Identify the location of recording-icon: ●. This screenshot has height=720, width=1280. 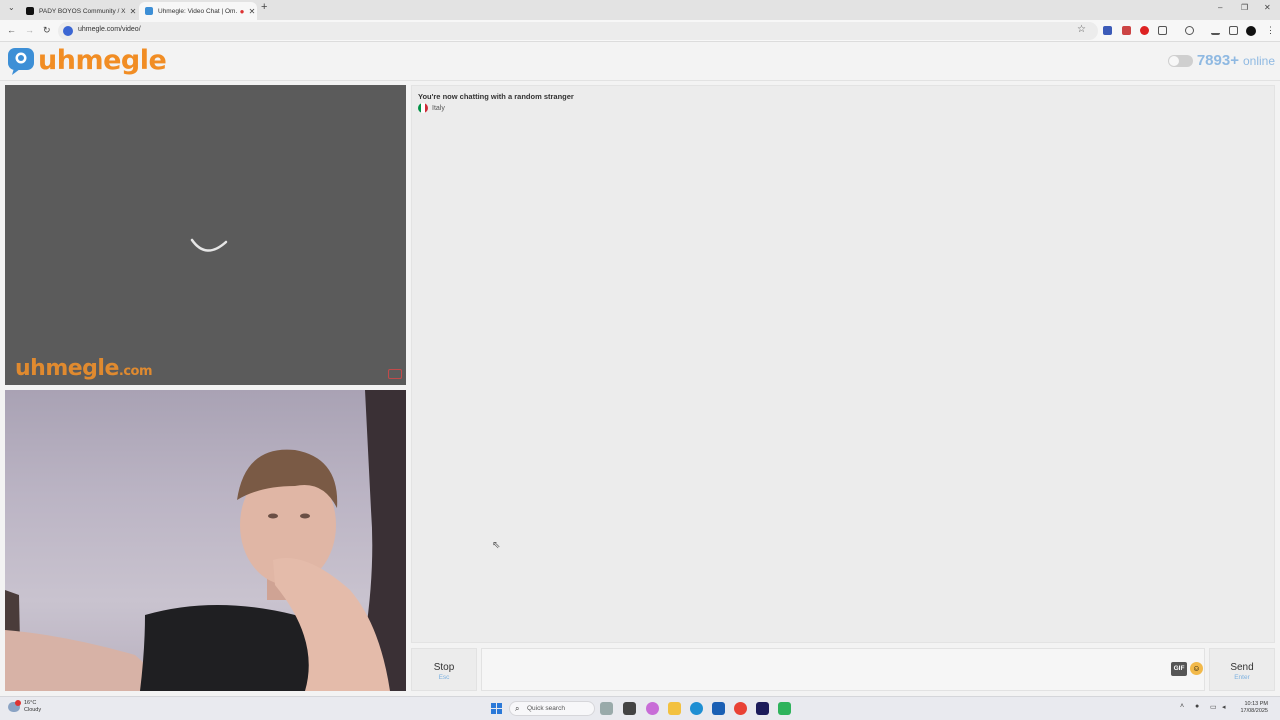
(242, 11).